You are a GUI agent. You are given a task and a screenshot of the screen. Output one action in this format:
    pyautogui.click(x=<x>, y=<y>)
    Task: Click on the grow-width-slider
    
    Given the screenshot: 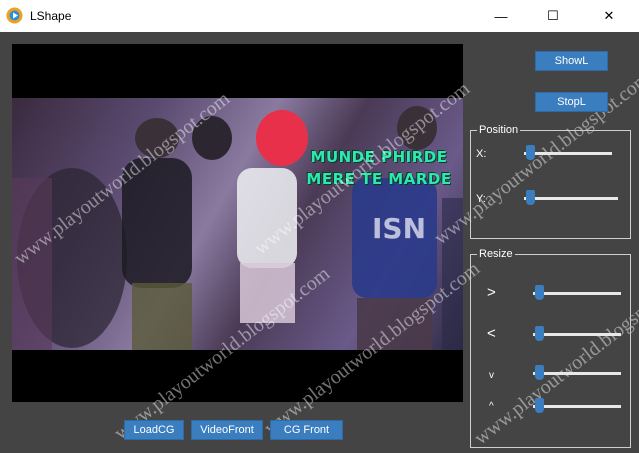 What is the action you would take?
    pyautogui.click(x=577, y=292)
    